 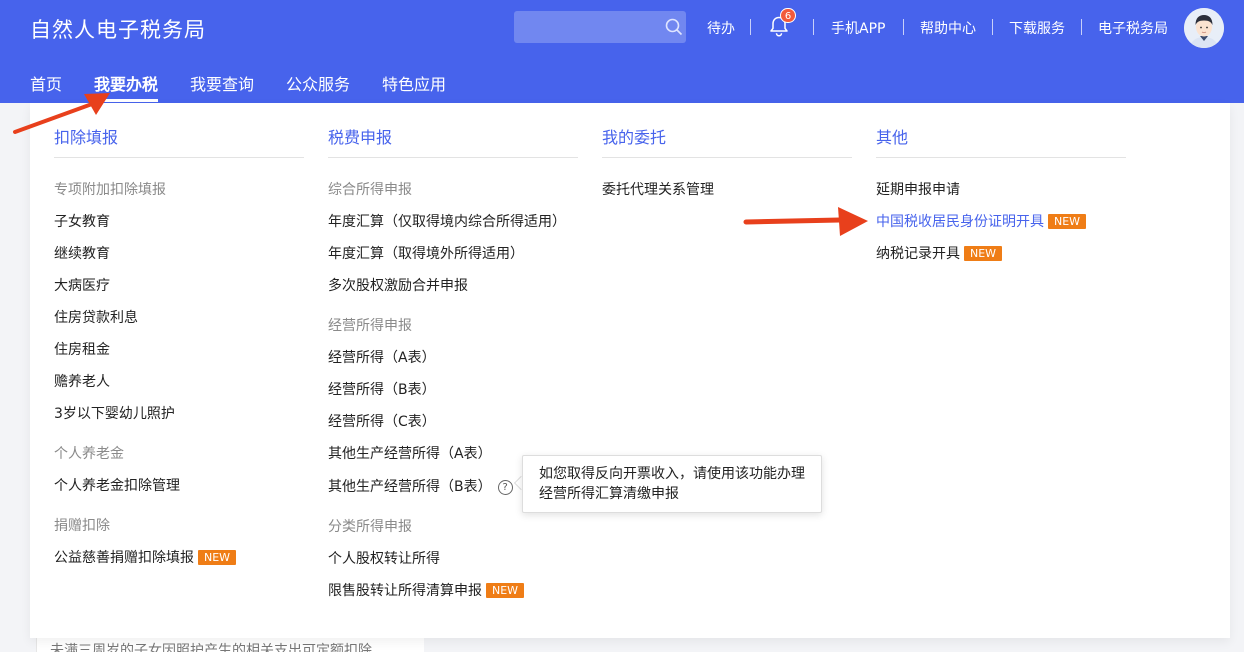 I want to click on menu-item-label: 纳税记录开具, so click(x=918, y=254).